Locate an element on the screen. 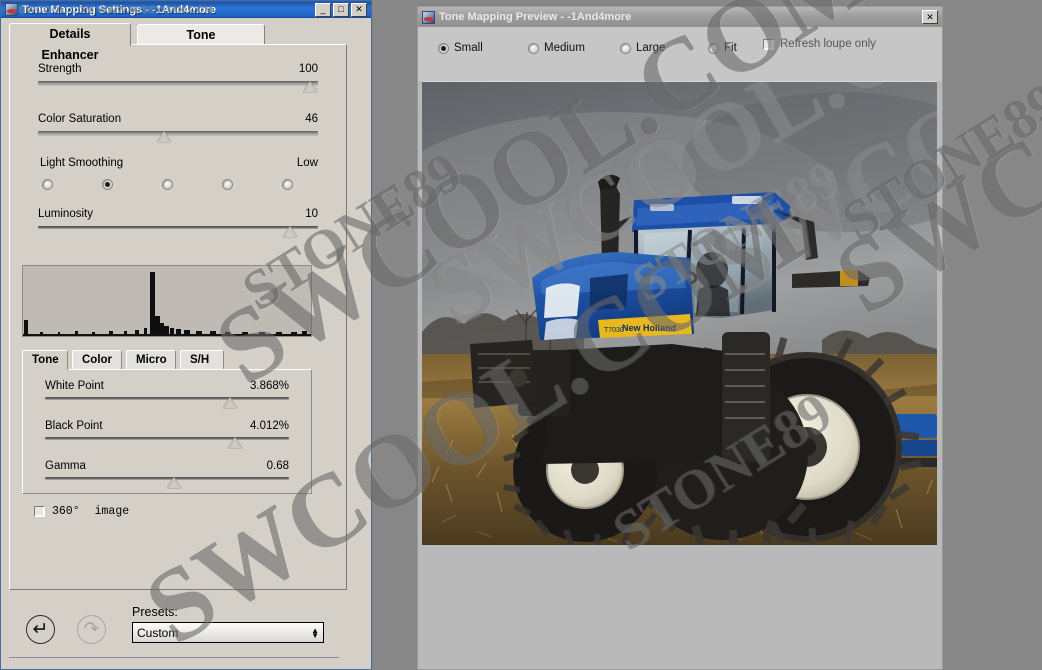  minimize-button: _ is located at coordinates (323, 9).